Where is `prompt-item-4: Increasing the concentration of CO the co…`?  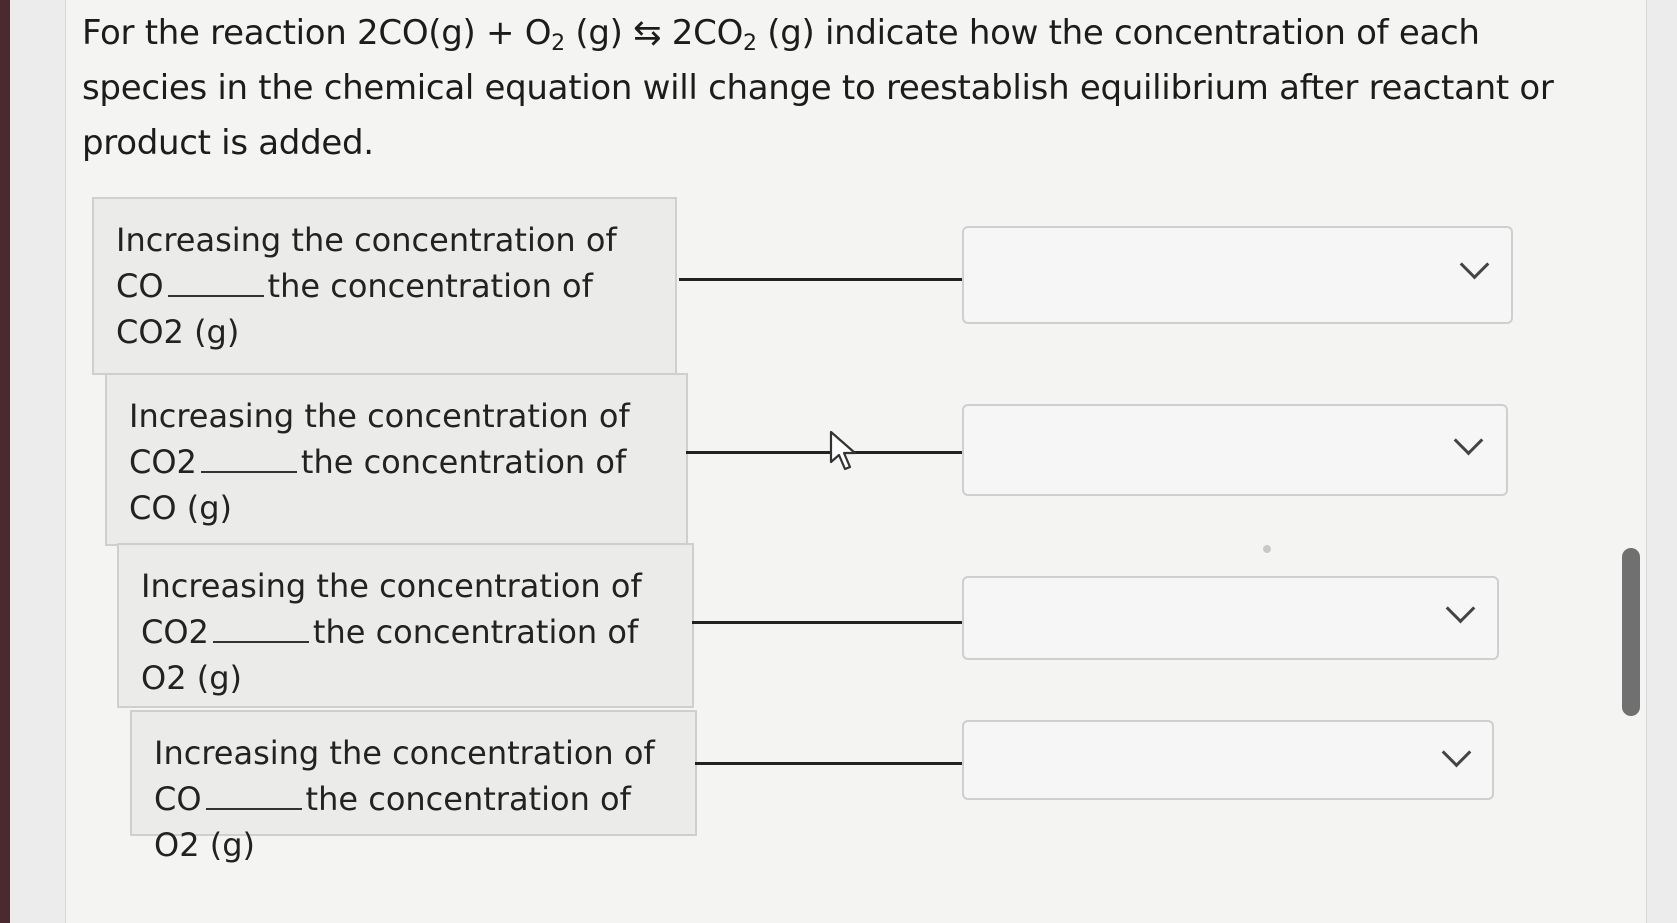
prompt-item-4: Increasing the concentration of CO the co… is located at coordinates (413, 787).